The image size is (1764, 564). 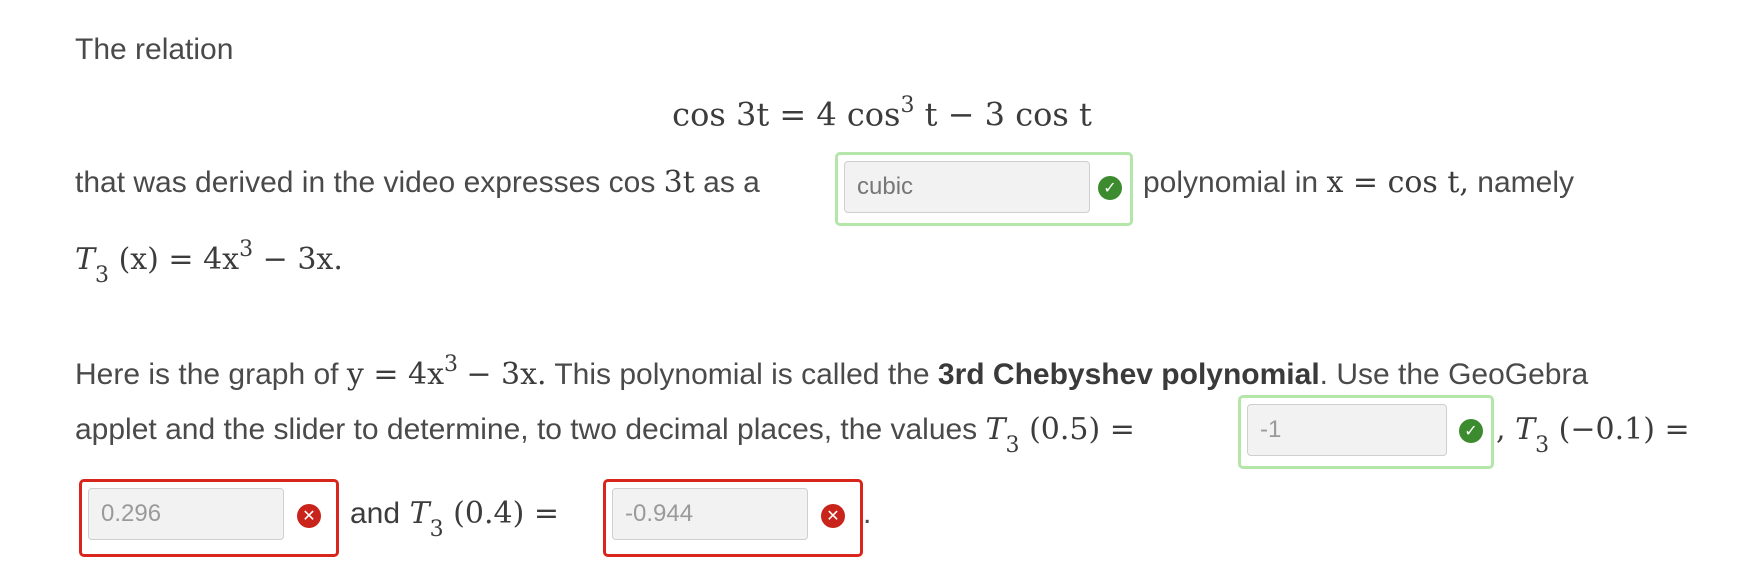 I want to click on t3-definition: T3 (x) = 4x3 − 3x., so click(x=209, y=261).